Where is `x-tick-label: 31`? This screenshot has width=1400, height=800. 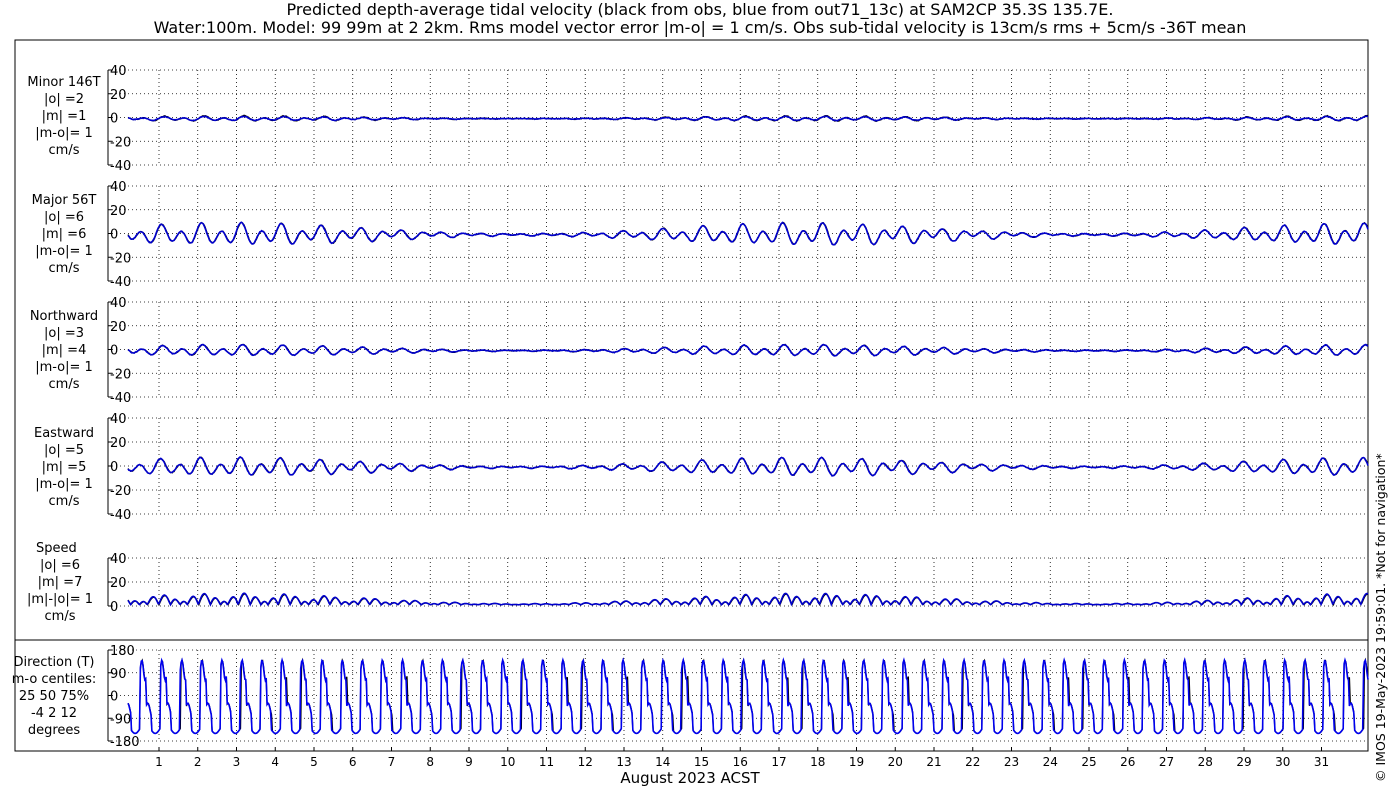
x-tick-label: 31 is located at coordinates (1321, 762).